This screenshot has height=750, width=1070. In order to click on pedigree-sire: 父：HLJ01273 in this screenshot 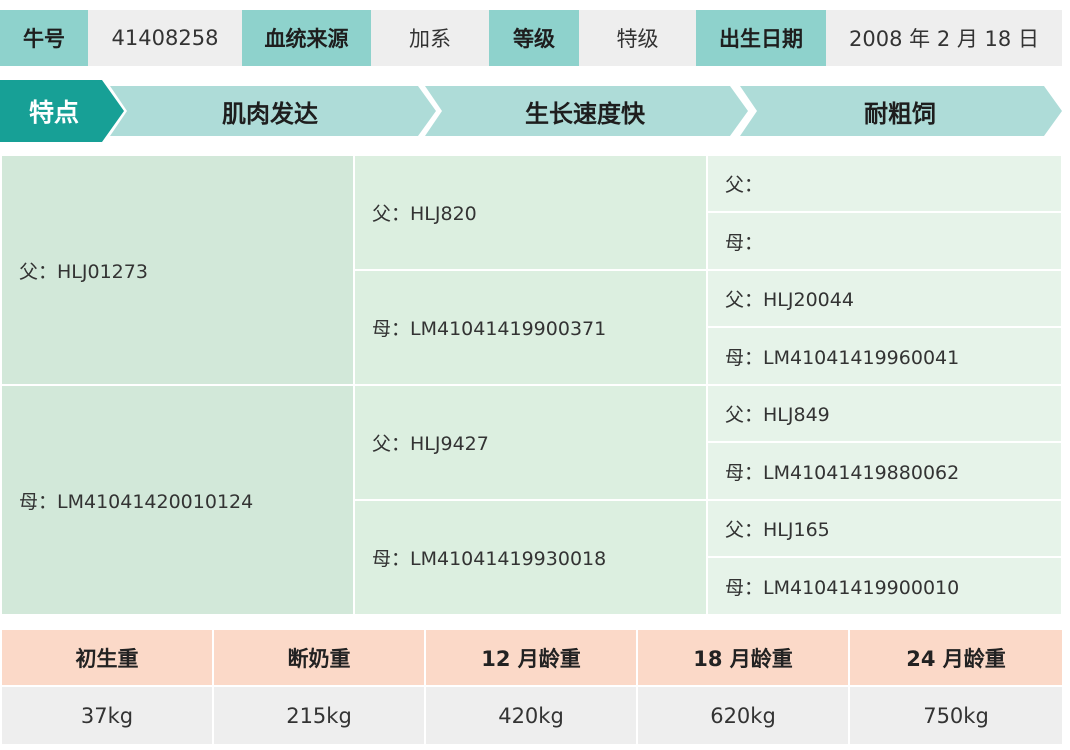, I will do `click(177, 270)`.